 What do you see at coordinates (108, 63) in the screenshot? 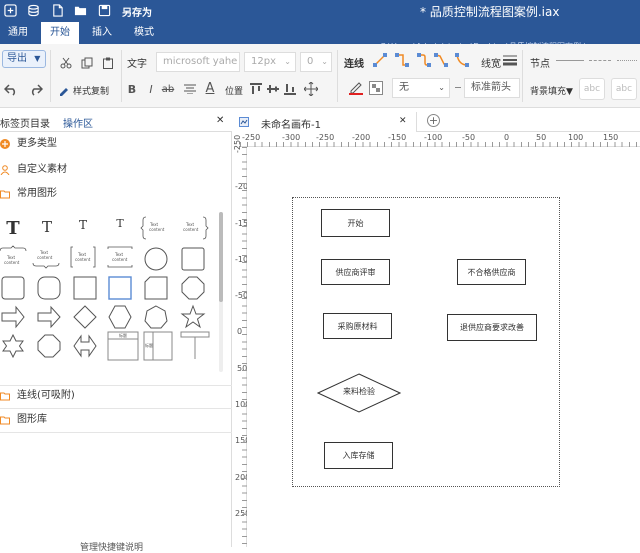
I see `paste-icon` at bounding box center [108, 63].